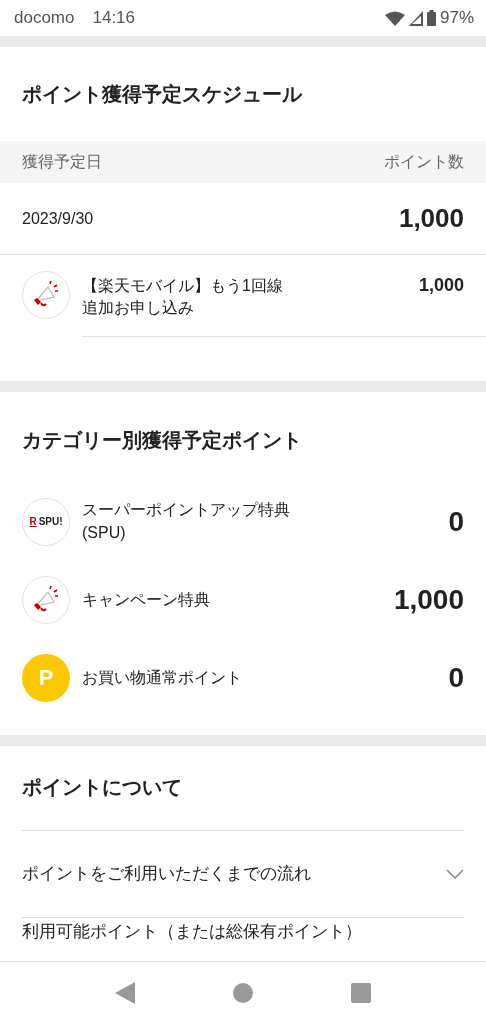 This screenshot has width=486, height=1024. Describe the element at coordinates (183, 297) in the screenshot. I see `item-label: 【楽天モバイル】もう1回線追加お申し込み` at that location.